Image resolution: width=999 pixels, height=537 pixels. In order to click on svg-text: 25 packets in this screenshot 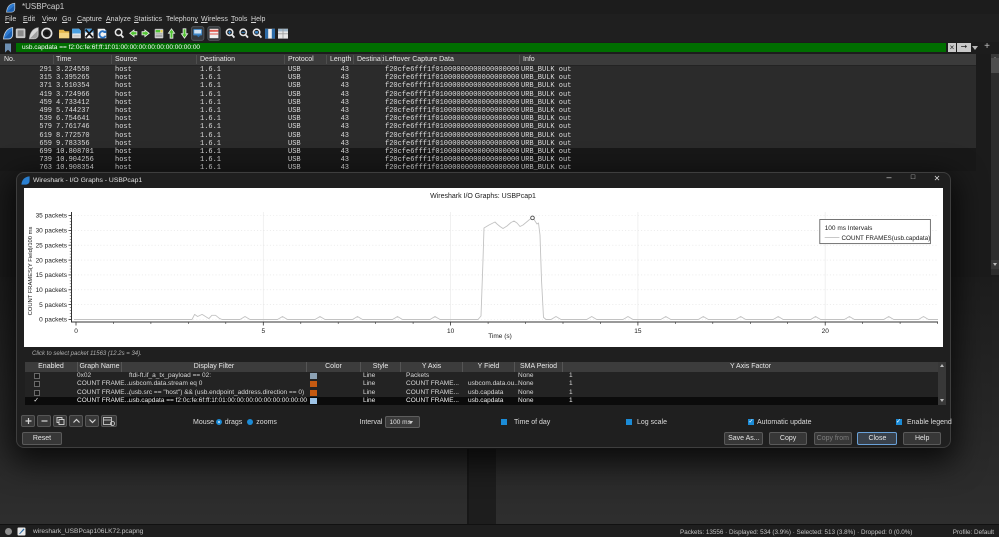, I will do `click(52, 245)`.